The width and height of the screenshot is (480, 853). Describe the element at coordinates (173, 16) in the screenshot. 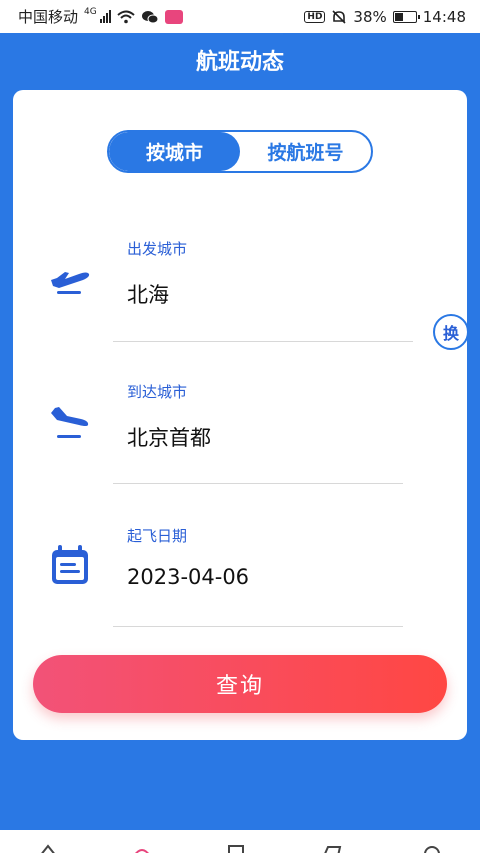

I see `app-notification-icon` at that location.